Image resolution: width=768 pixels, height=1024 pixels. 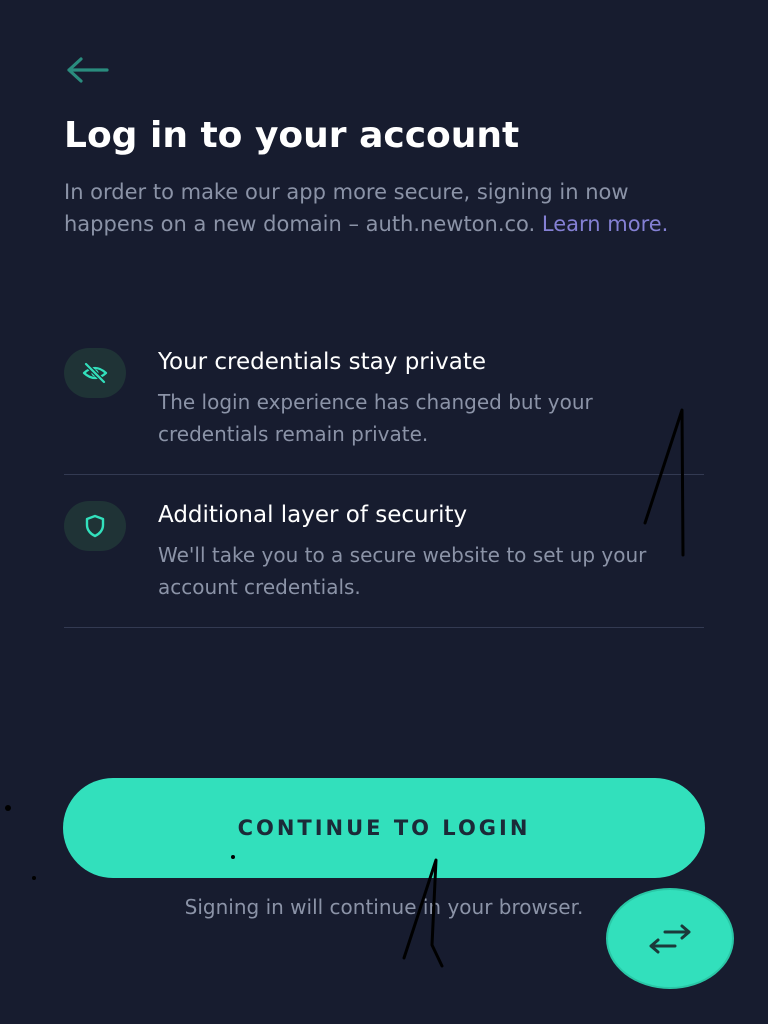 What do you see at coordinates (95, 373) in the screenshot?
I see `eye-off-icon` at bounding box center [95, 373].